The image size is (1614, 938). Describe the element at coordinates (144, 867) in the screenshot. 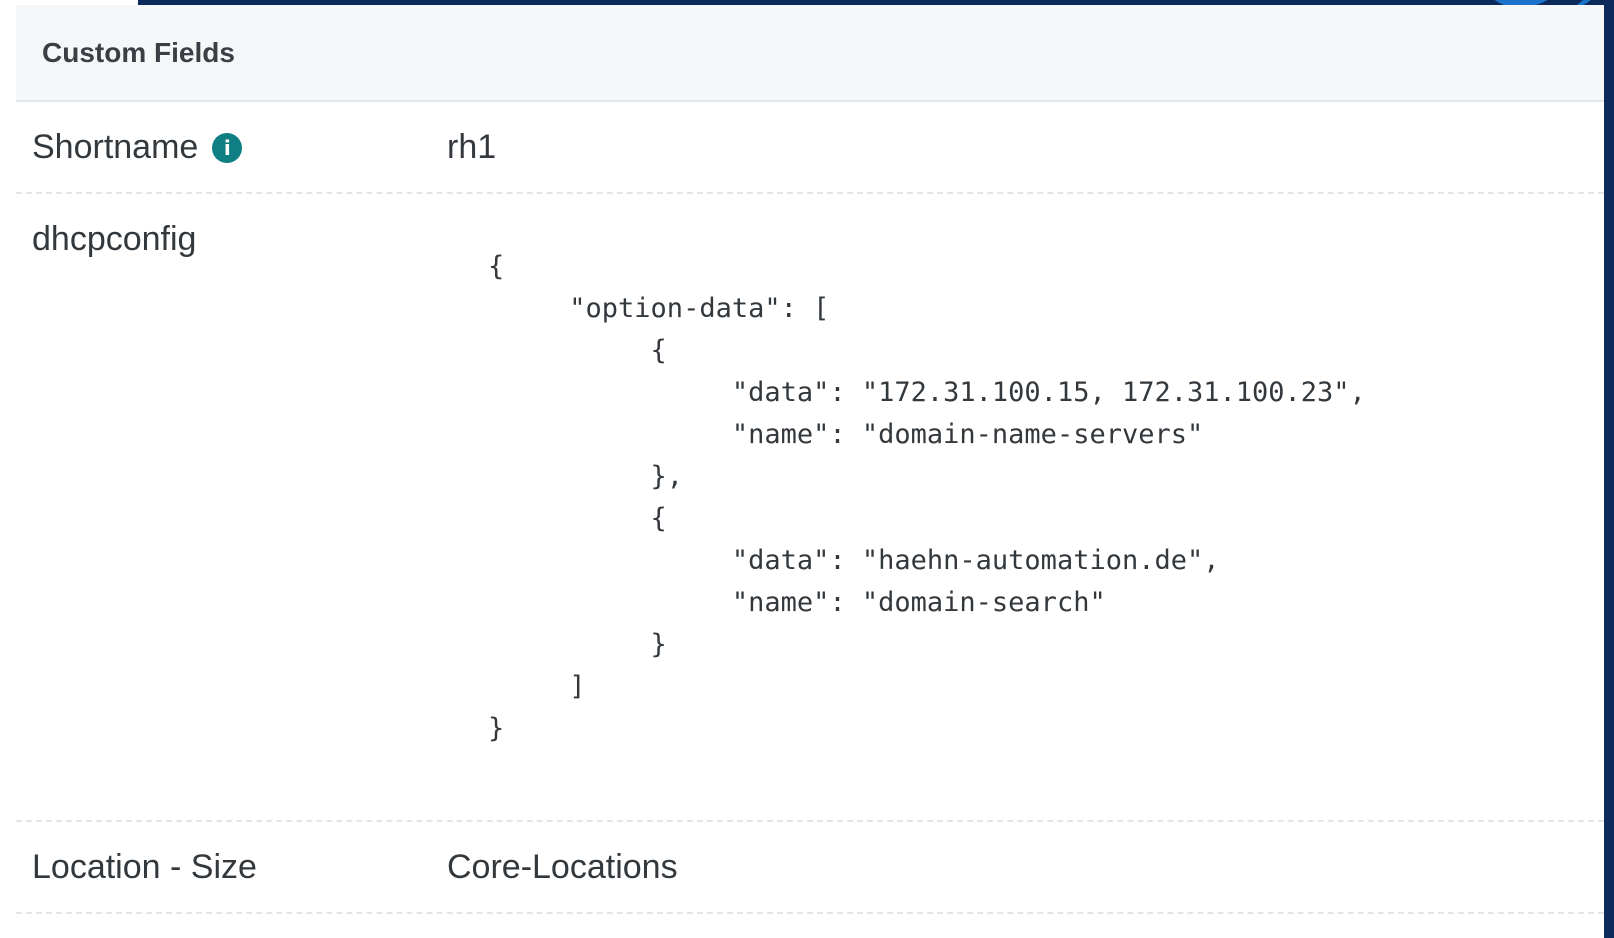

I see `field-label-location-size: Location - Size` at that location.